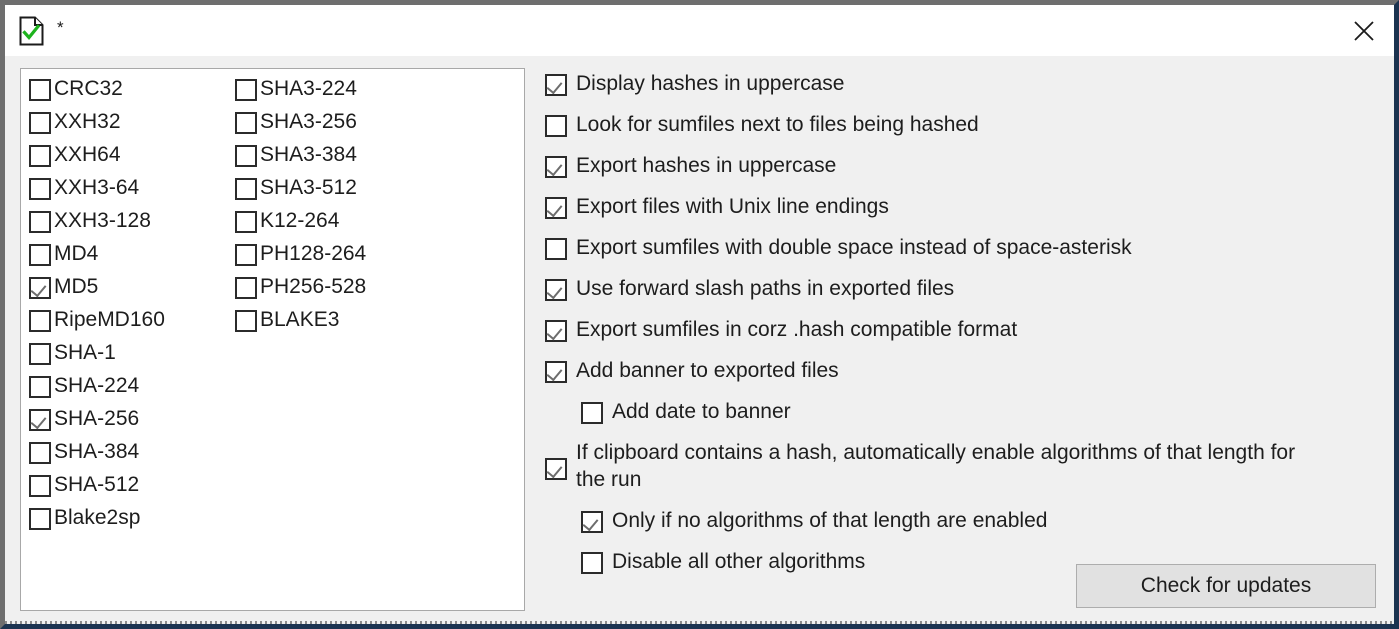 This screenshot has width=1399, height=629. Describe the element at coordinates (300, 220) in the screenshot. I see `algorithm-label: K12-264` at that location.